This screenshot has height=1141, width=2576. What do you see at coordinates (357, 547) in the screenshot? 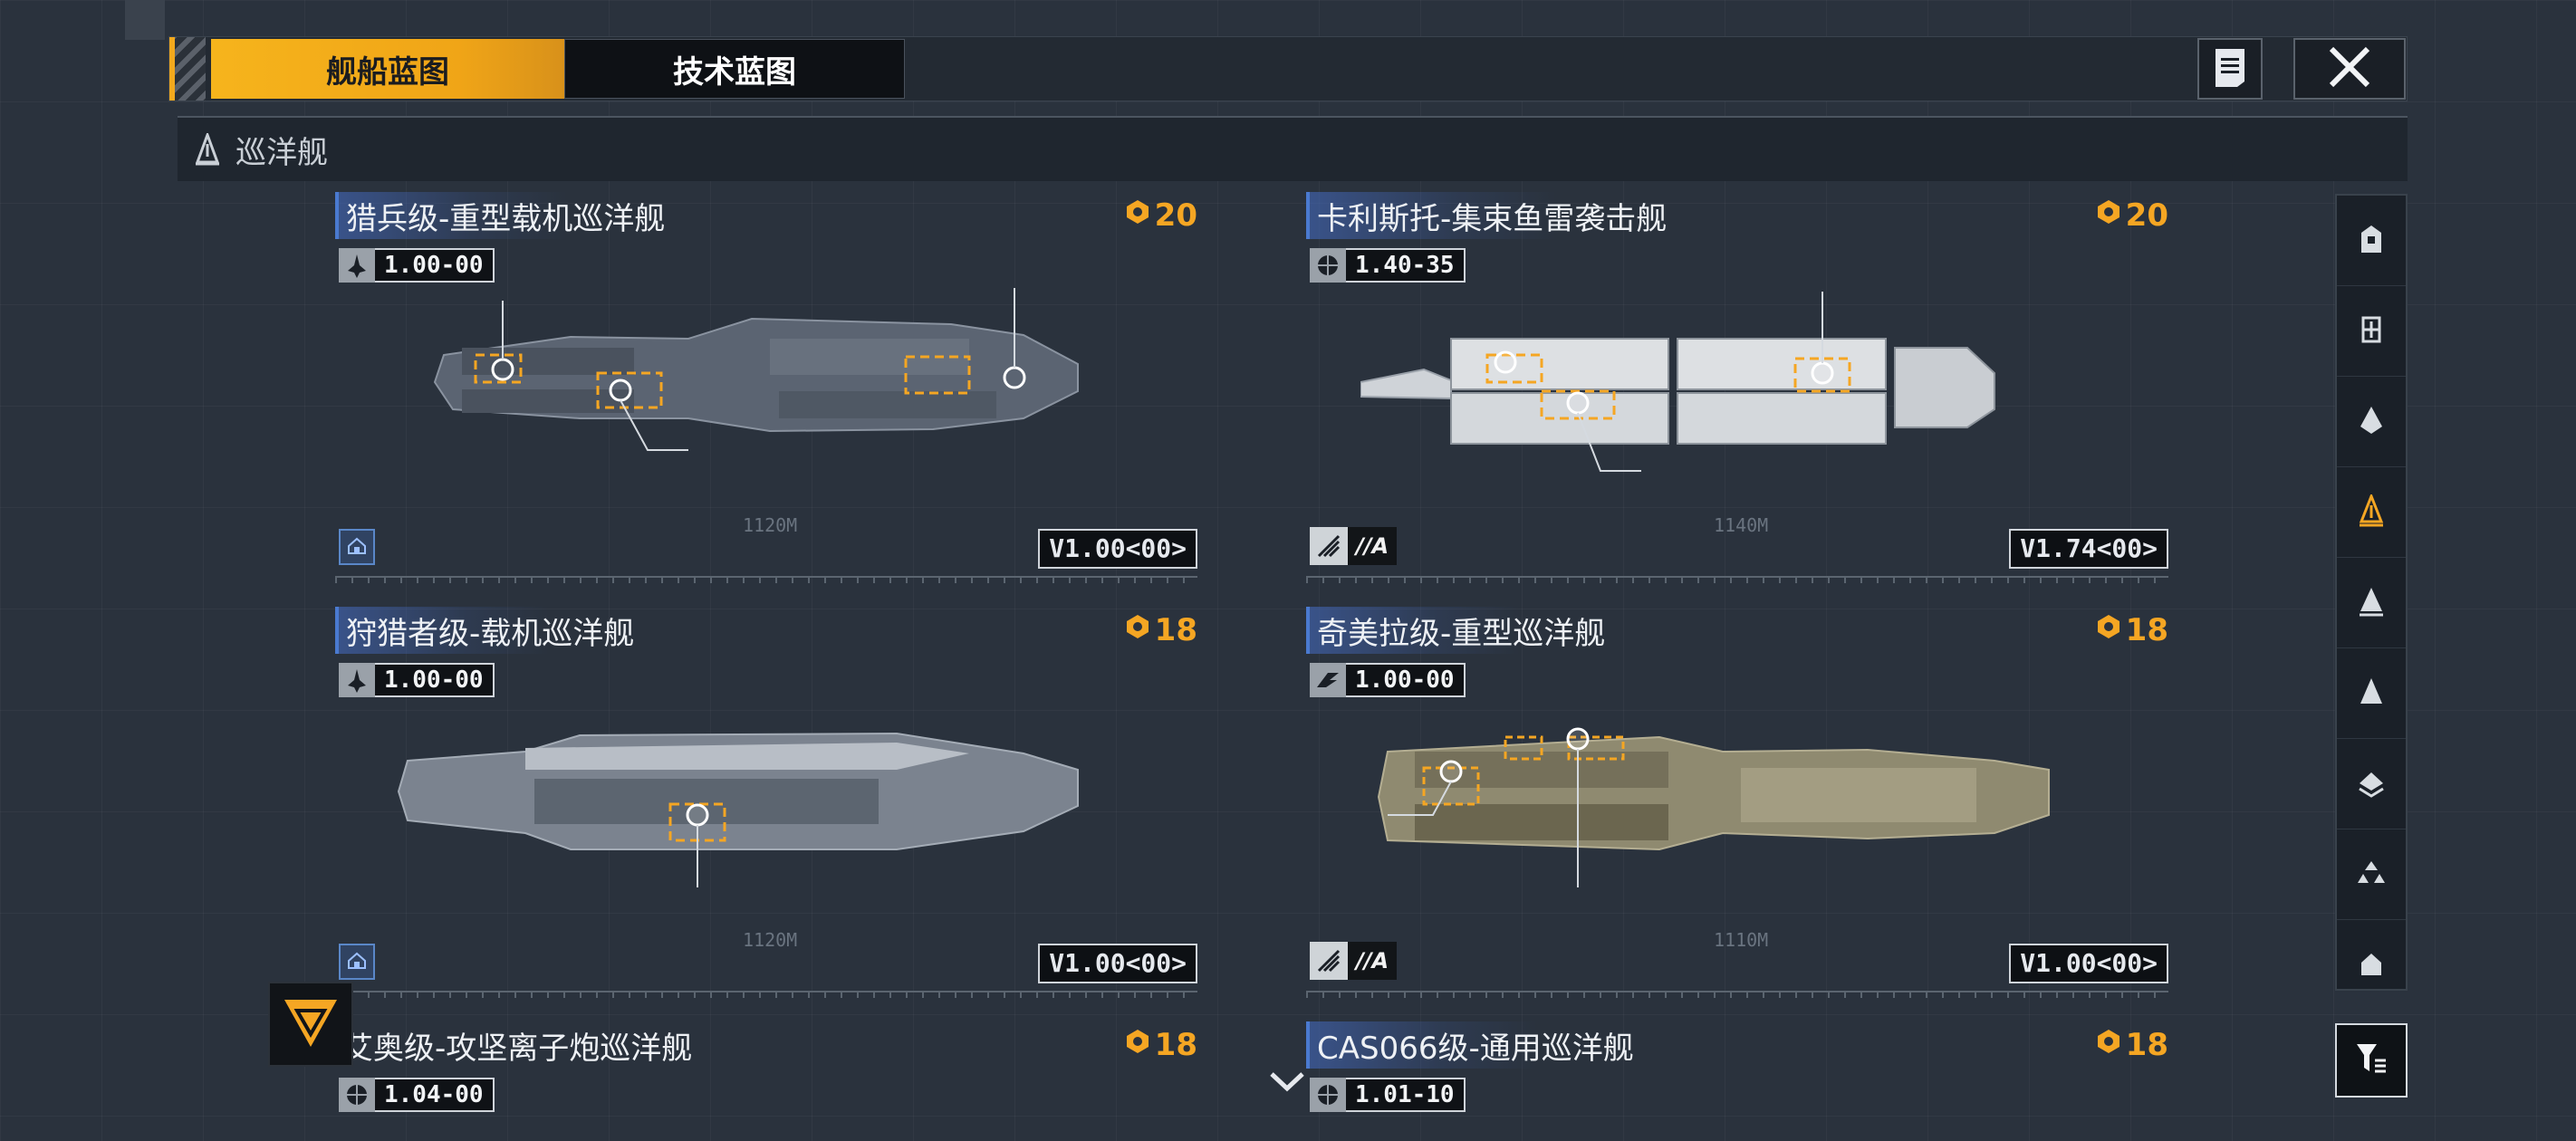
I see `role-icon` at bounding box center [357, 547].